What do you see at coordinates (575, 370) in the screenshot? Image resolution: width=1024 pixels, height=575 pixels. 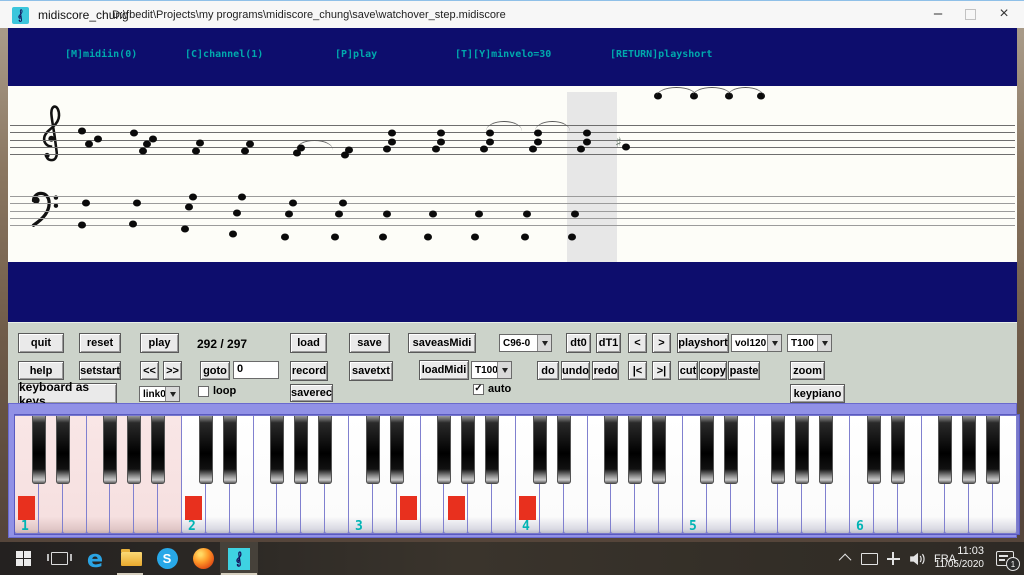 I see `undo-button: undo` at bounding box center [575, 370].